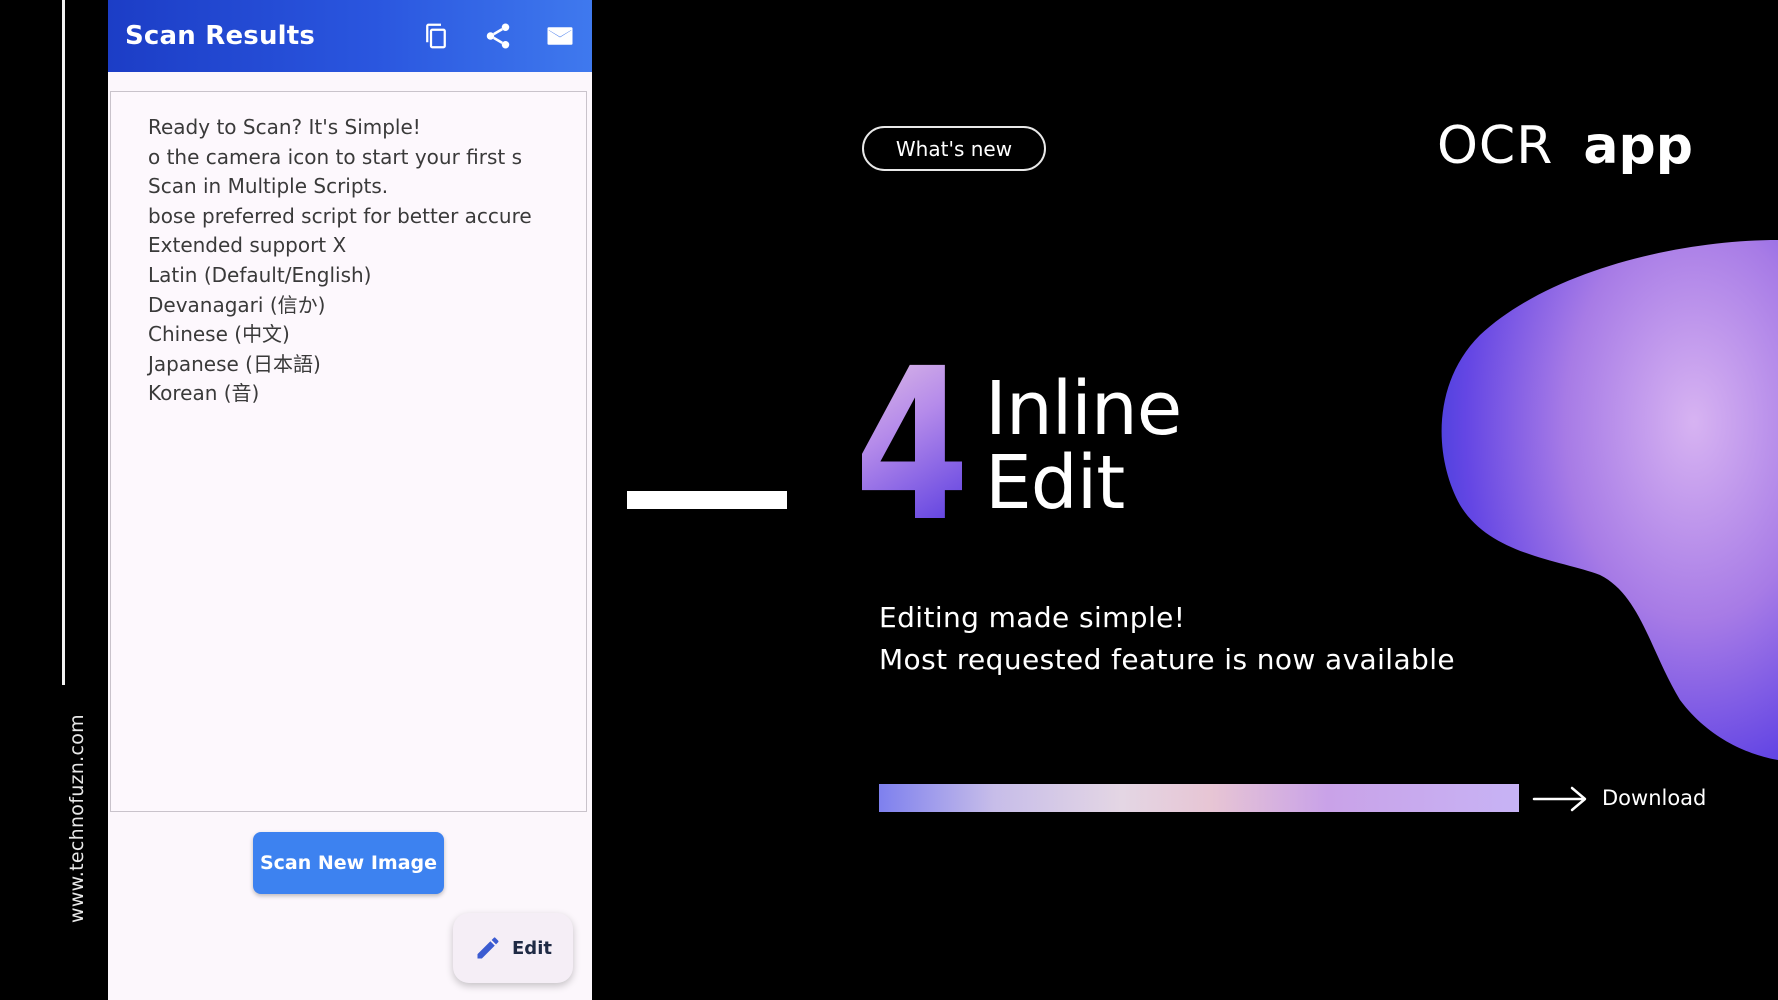 The width and height of the screenshot is (1778, 1000). I want to click on arrow-right-icon, so click(1559, 799).